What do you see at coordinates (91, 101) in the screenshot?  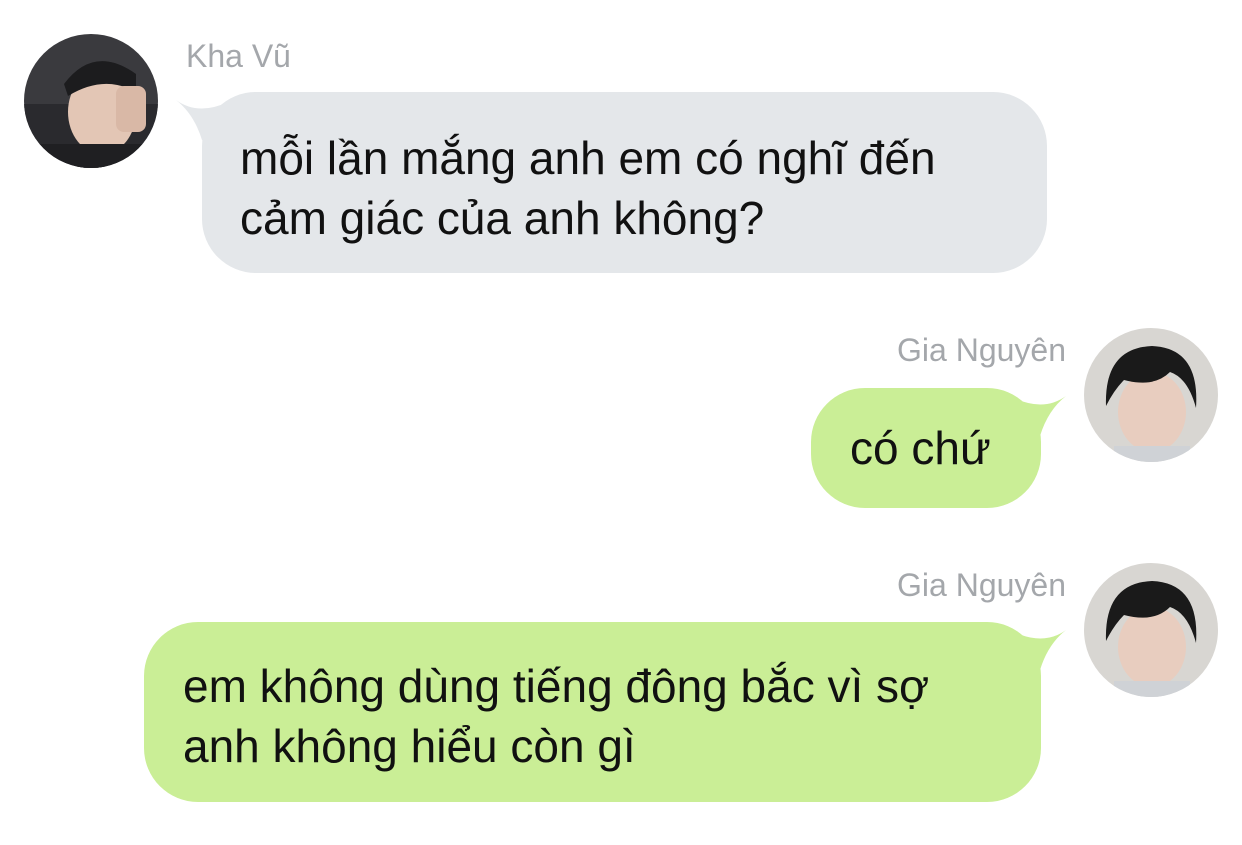 I see `avatar-kha-vu` at bounding box center [91, 101].